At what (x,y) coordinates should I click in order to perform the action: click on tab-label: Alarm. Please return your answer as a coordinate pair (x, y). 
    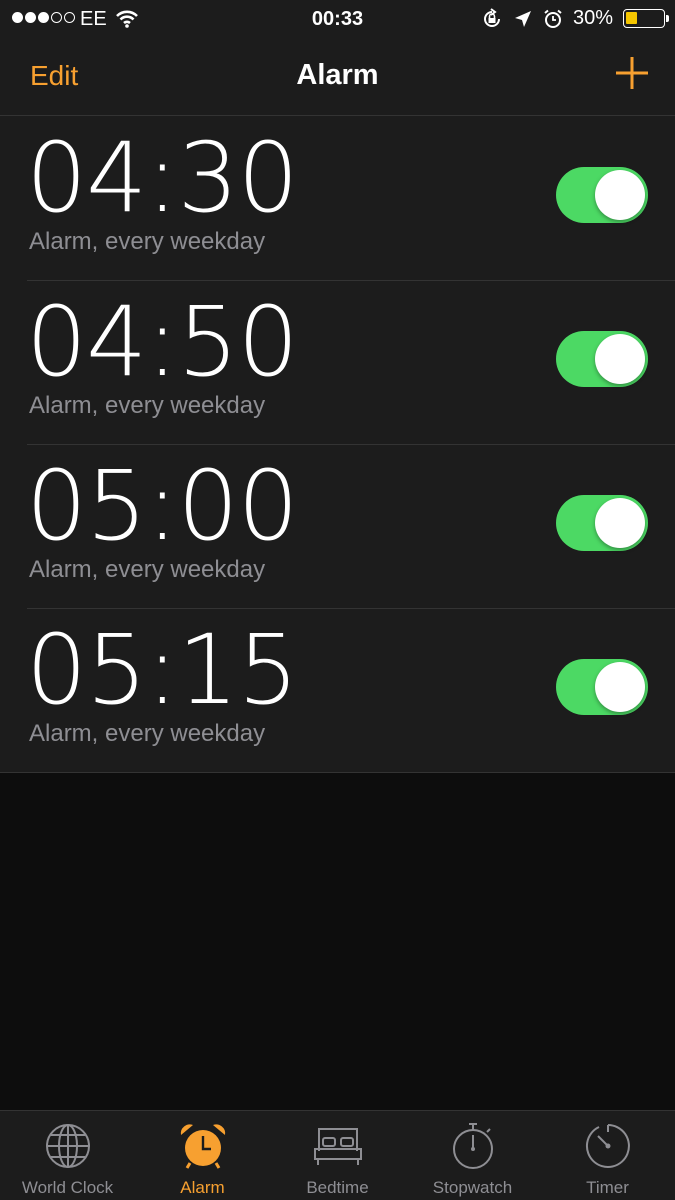
    Looking at the image, I should click on (202, 1187).